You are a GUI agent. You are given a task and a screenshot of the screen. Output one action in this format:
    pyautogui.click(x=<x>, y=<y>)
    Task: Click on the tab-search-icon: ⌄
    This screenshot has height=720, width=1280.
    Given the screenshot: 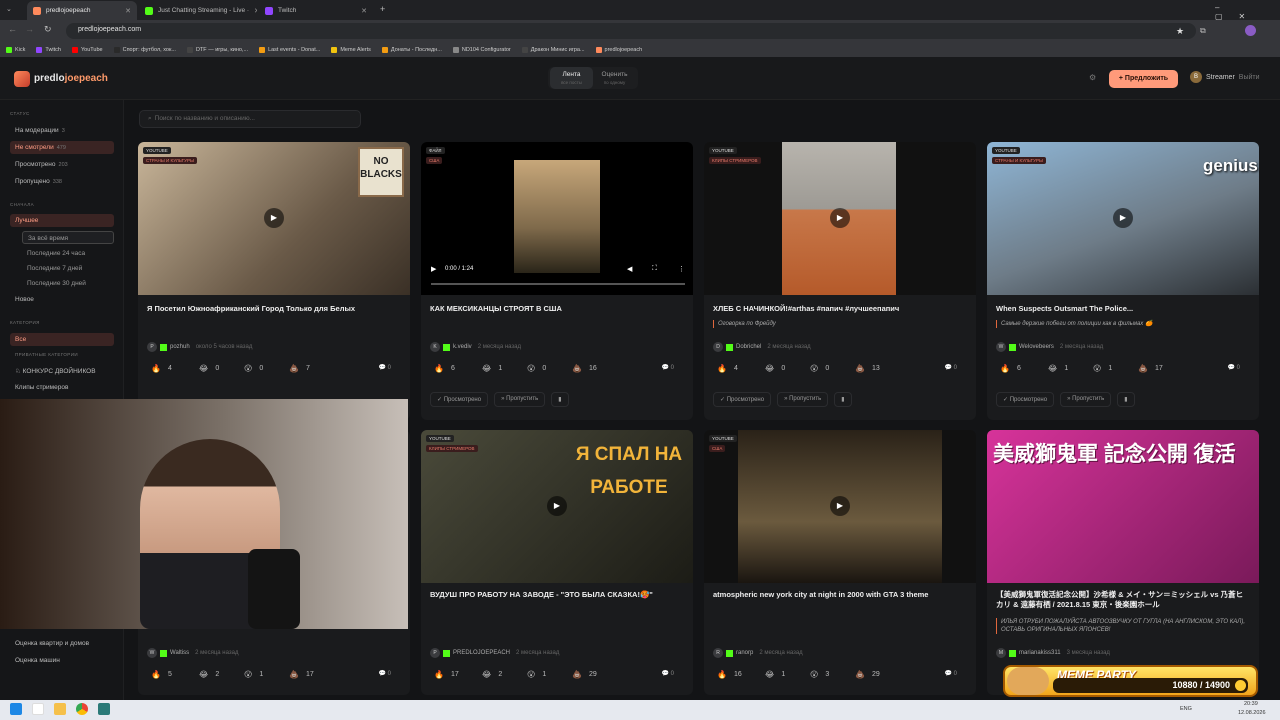 What is the action you would take?
    pyautogui.click(x=9, y=9)
    